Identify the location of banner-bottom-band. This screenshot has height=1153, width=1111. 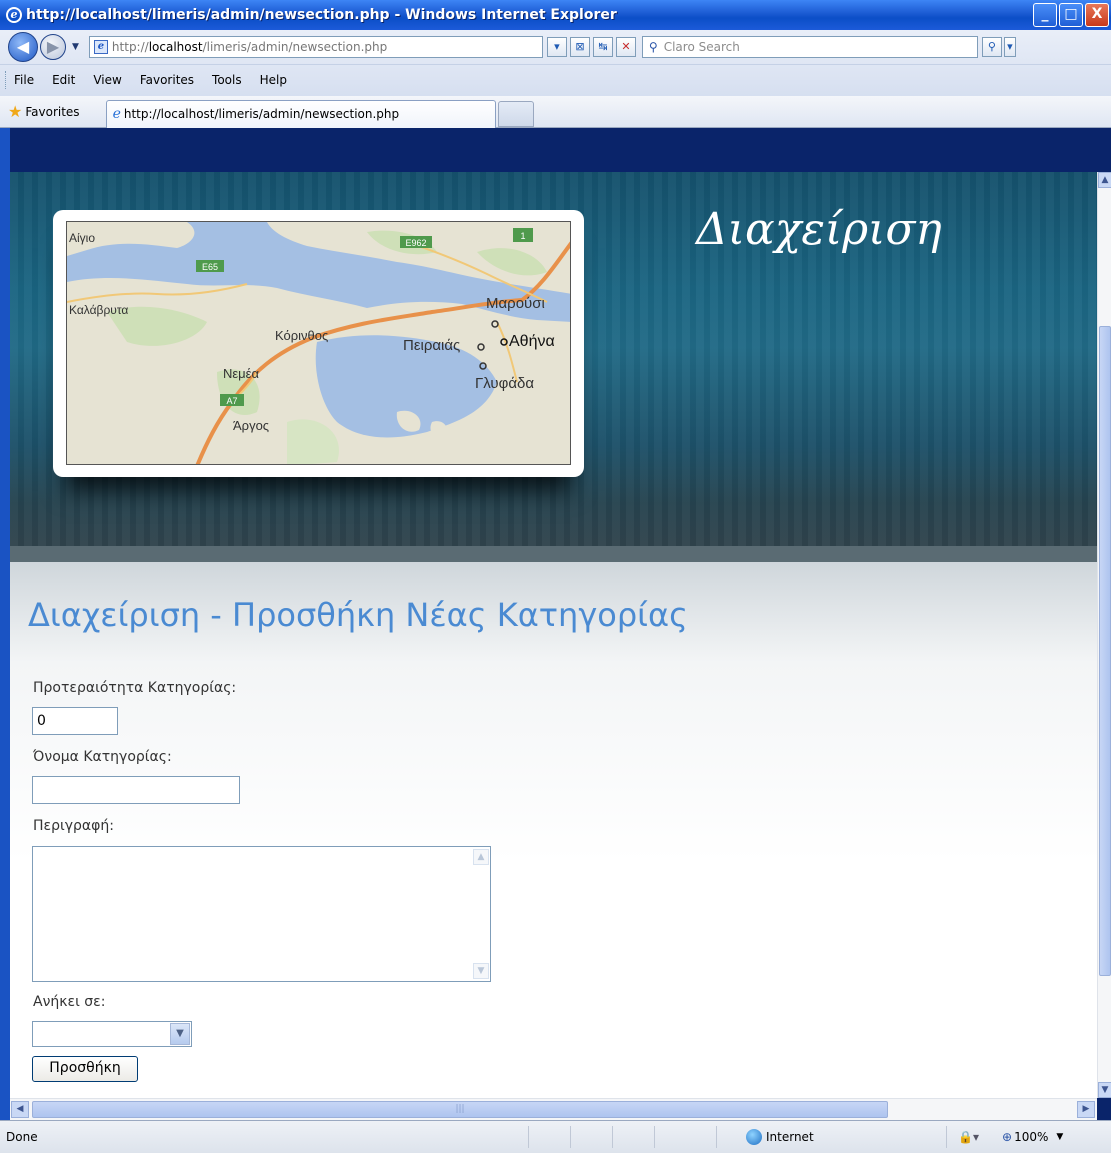
(553, 554).